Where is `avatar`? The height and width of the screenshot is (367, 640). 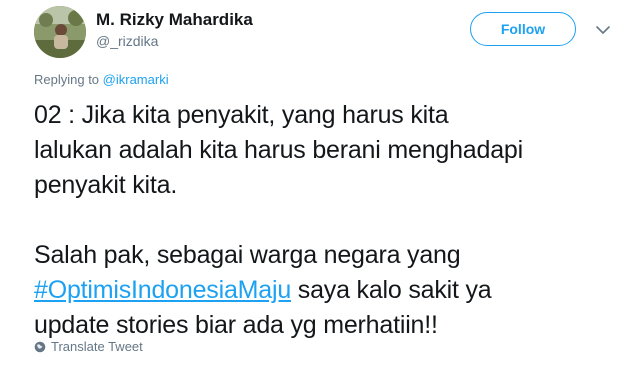 avatar is located at coordinates (60, 32).